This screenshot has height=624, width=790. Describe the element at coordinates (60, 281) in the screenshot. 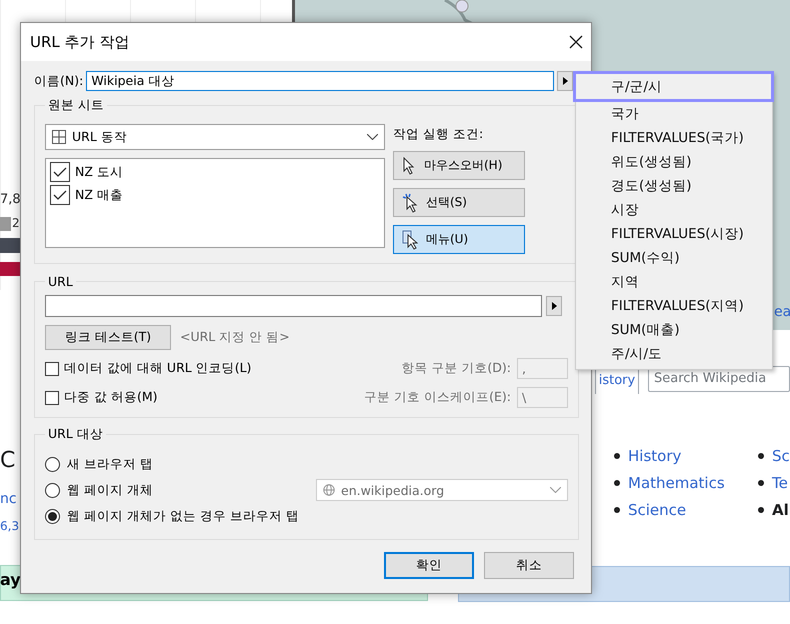

I see `group-label: URL` at that location.